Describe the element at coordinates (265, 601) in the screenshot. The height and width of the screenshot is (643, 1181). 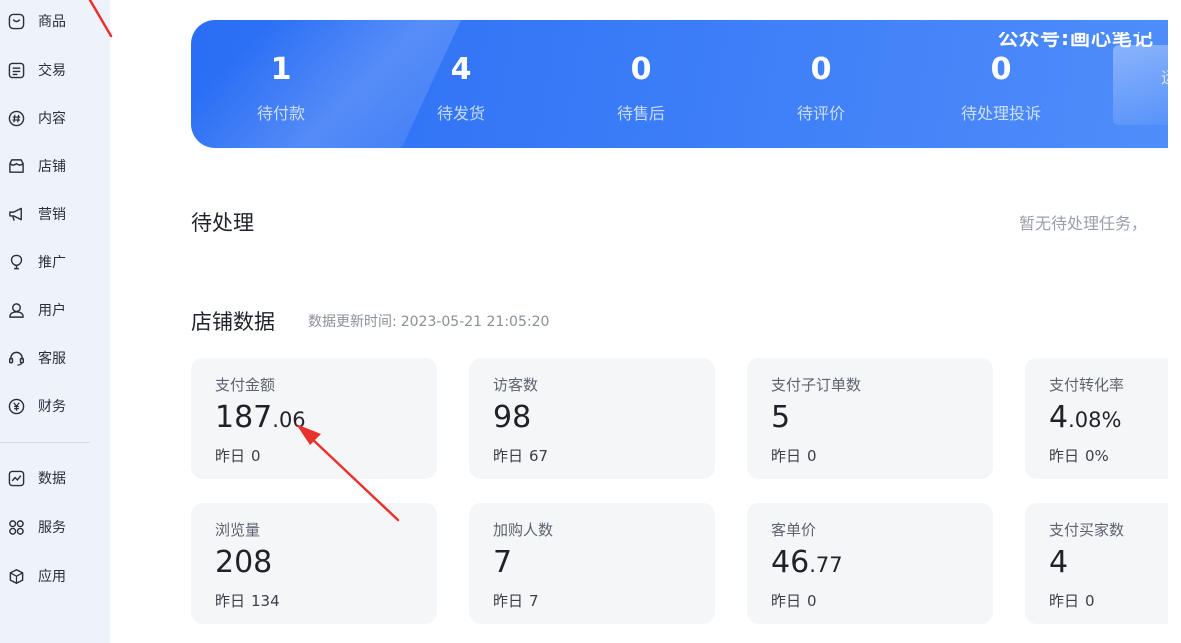
I see `yesterday-value: 134` at that location.